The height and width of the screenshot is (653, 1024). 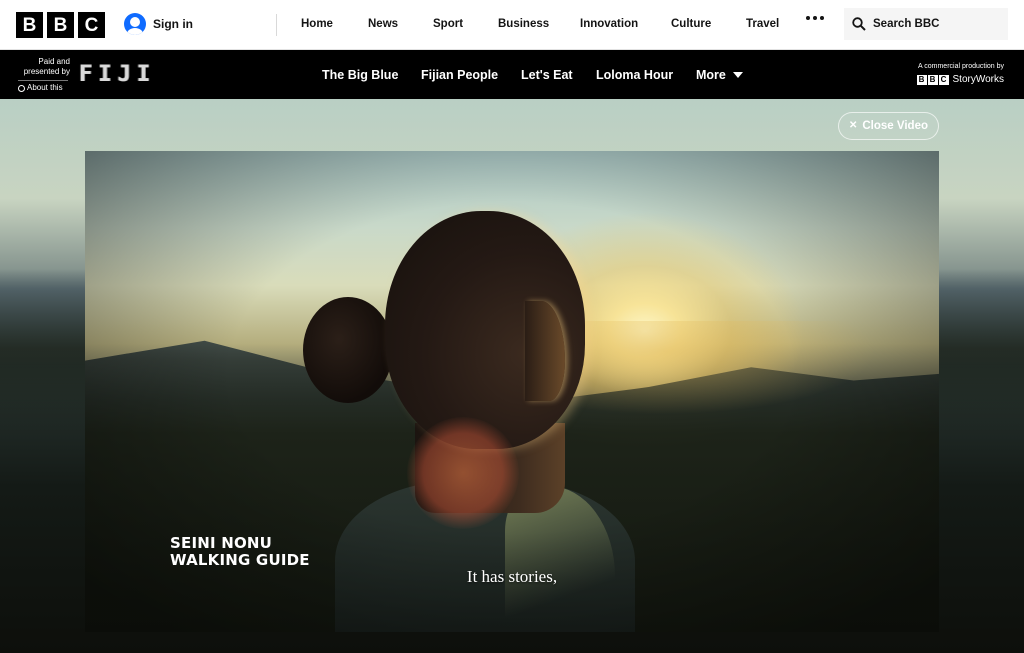 What do you see at coordinates (91, 25) in the screenshot?
I see `bbc-logo-letter-c: C` at bounding box center [91, 25].